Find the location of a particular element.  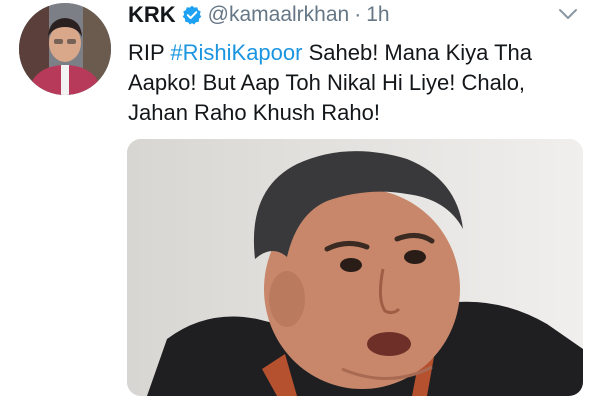

tweet-text-line-3: Jahan Raho Khush Raho! is located at coordinates (254, 112).